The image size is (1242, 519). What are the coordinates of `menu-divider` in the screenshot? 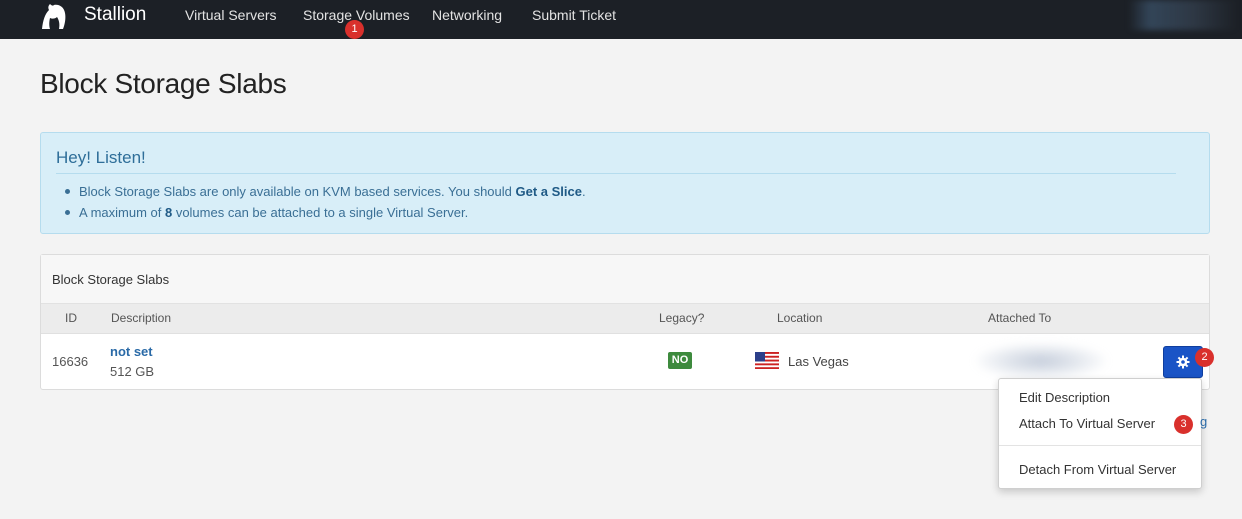 It's located at (1100, 445).